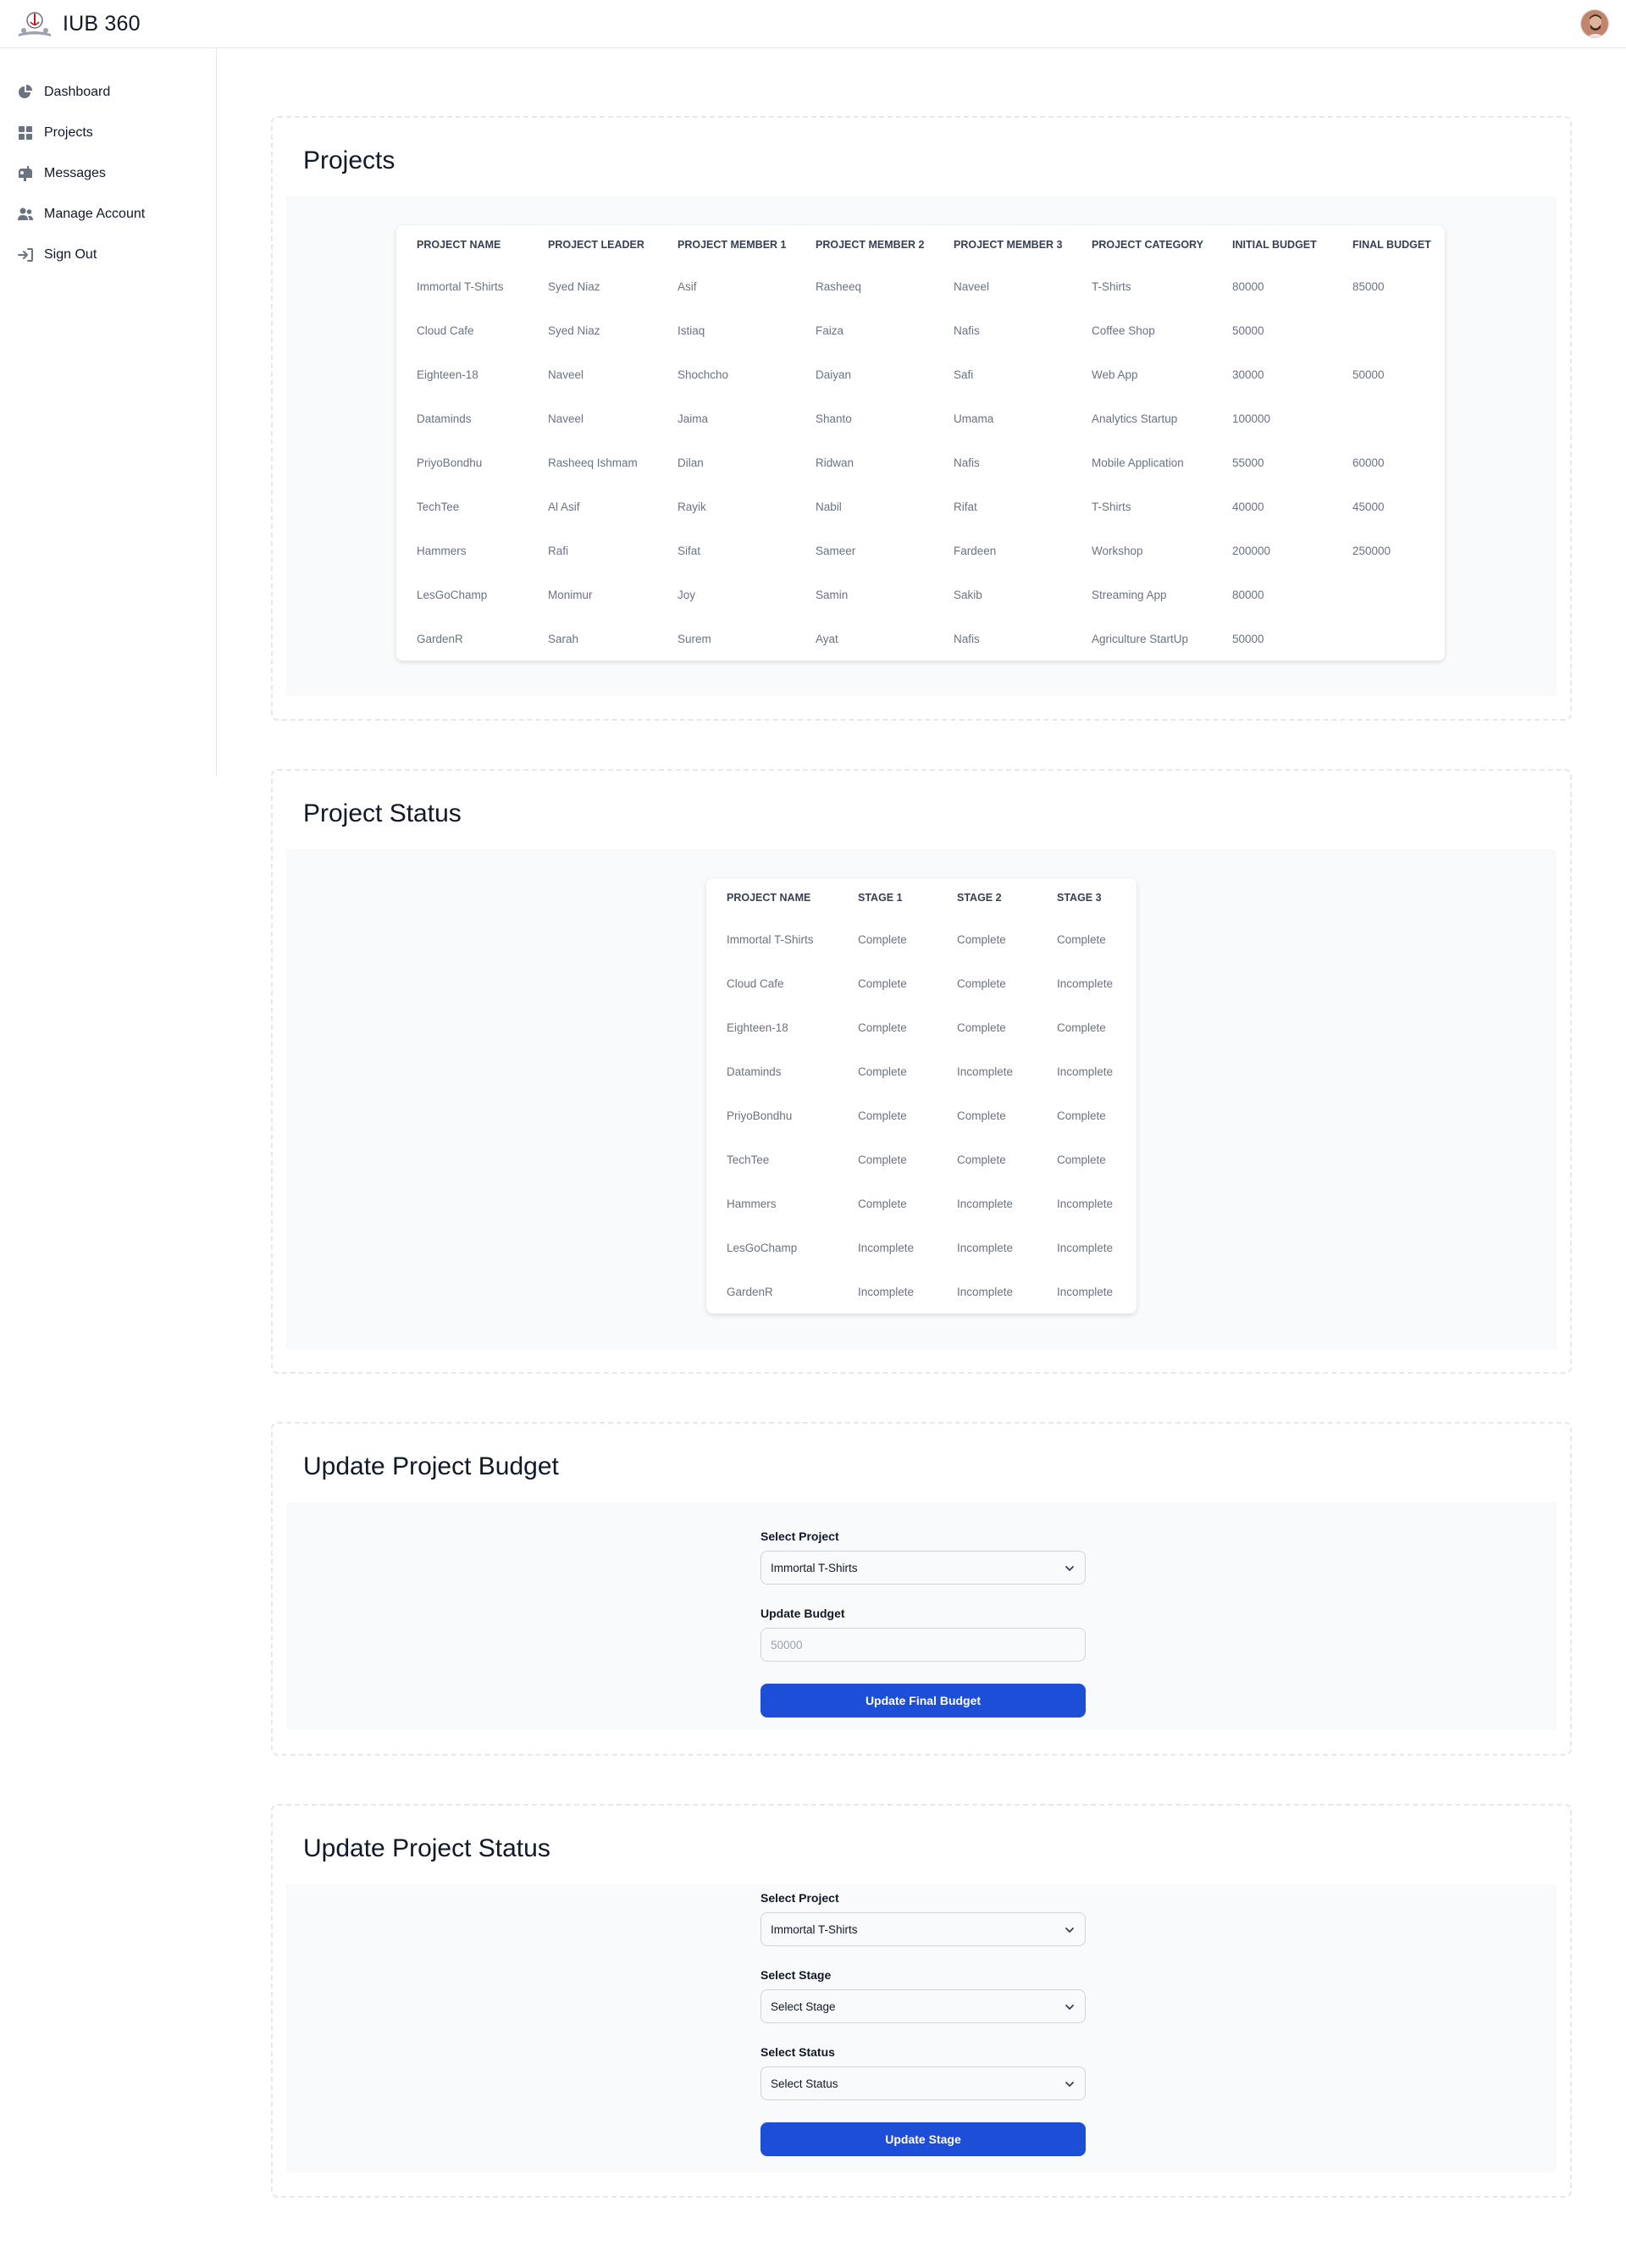 The height and width of the screenshot is (2268, 1626). Describe the element at coordinates (1388, 330) in the screenshot. I see `table-cell` at that location.